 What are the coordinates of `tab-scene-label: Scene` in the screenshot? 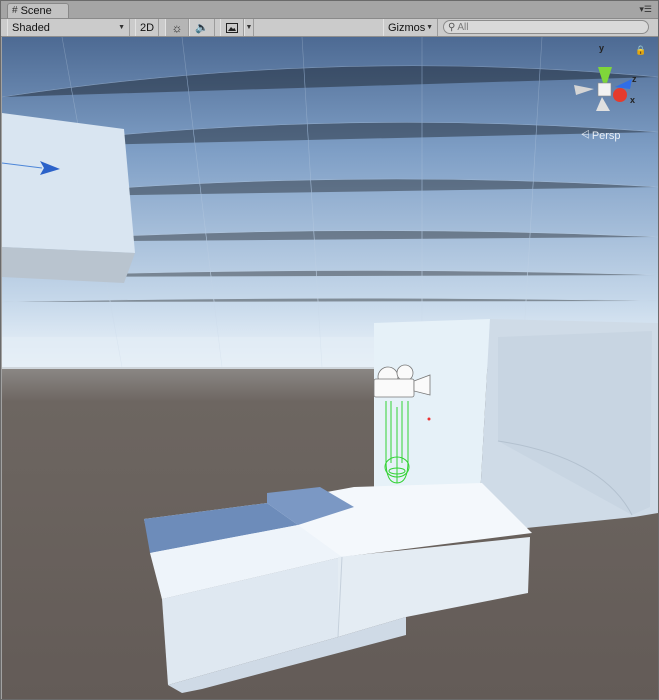 It's located at (36, 11).